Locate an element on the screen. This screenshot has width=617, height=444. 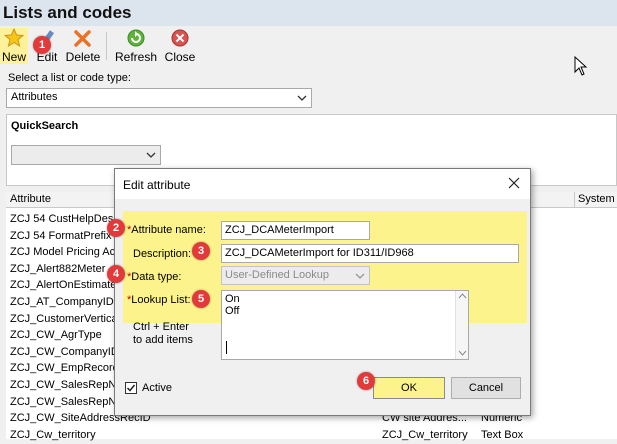
data-type-select: User-Defined Lookup is located at coordinates (295, 275).